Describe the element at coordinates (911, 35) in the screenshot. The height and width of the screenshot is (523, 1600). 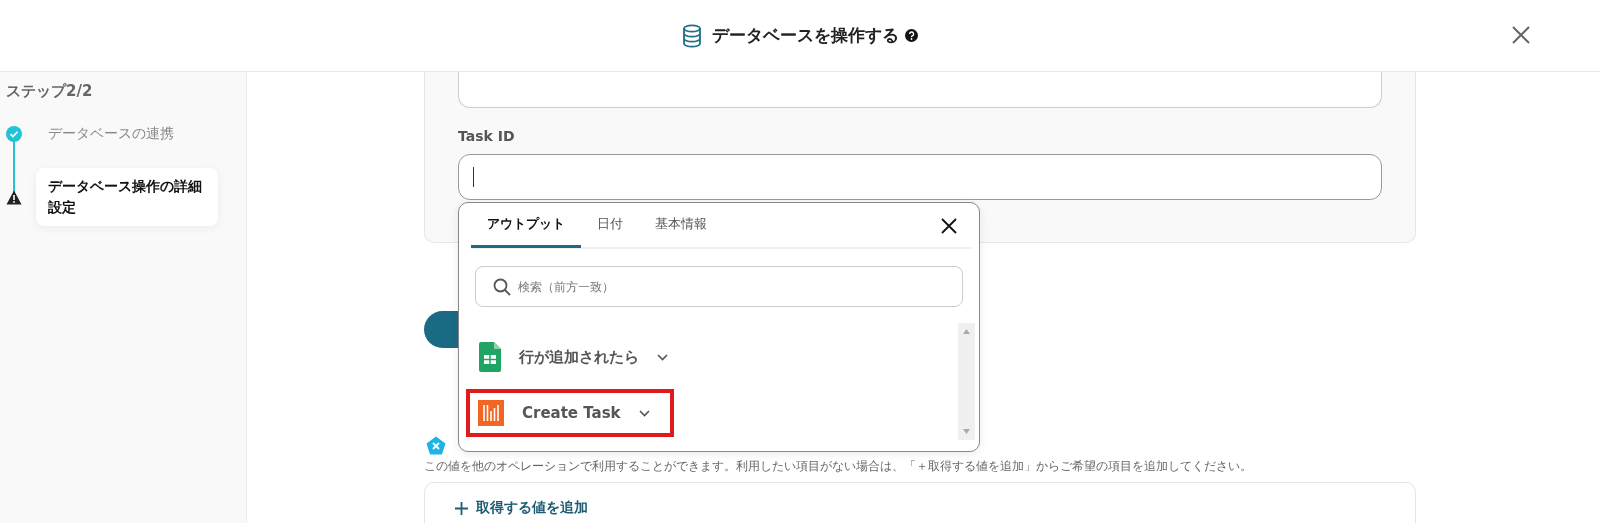
I see `help-icon` at that location.